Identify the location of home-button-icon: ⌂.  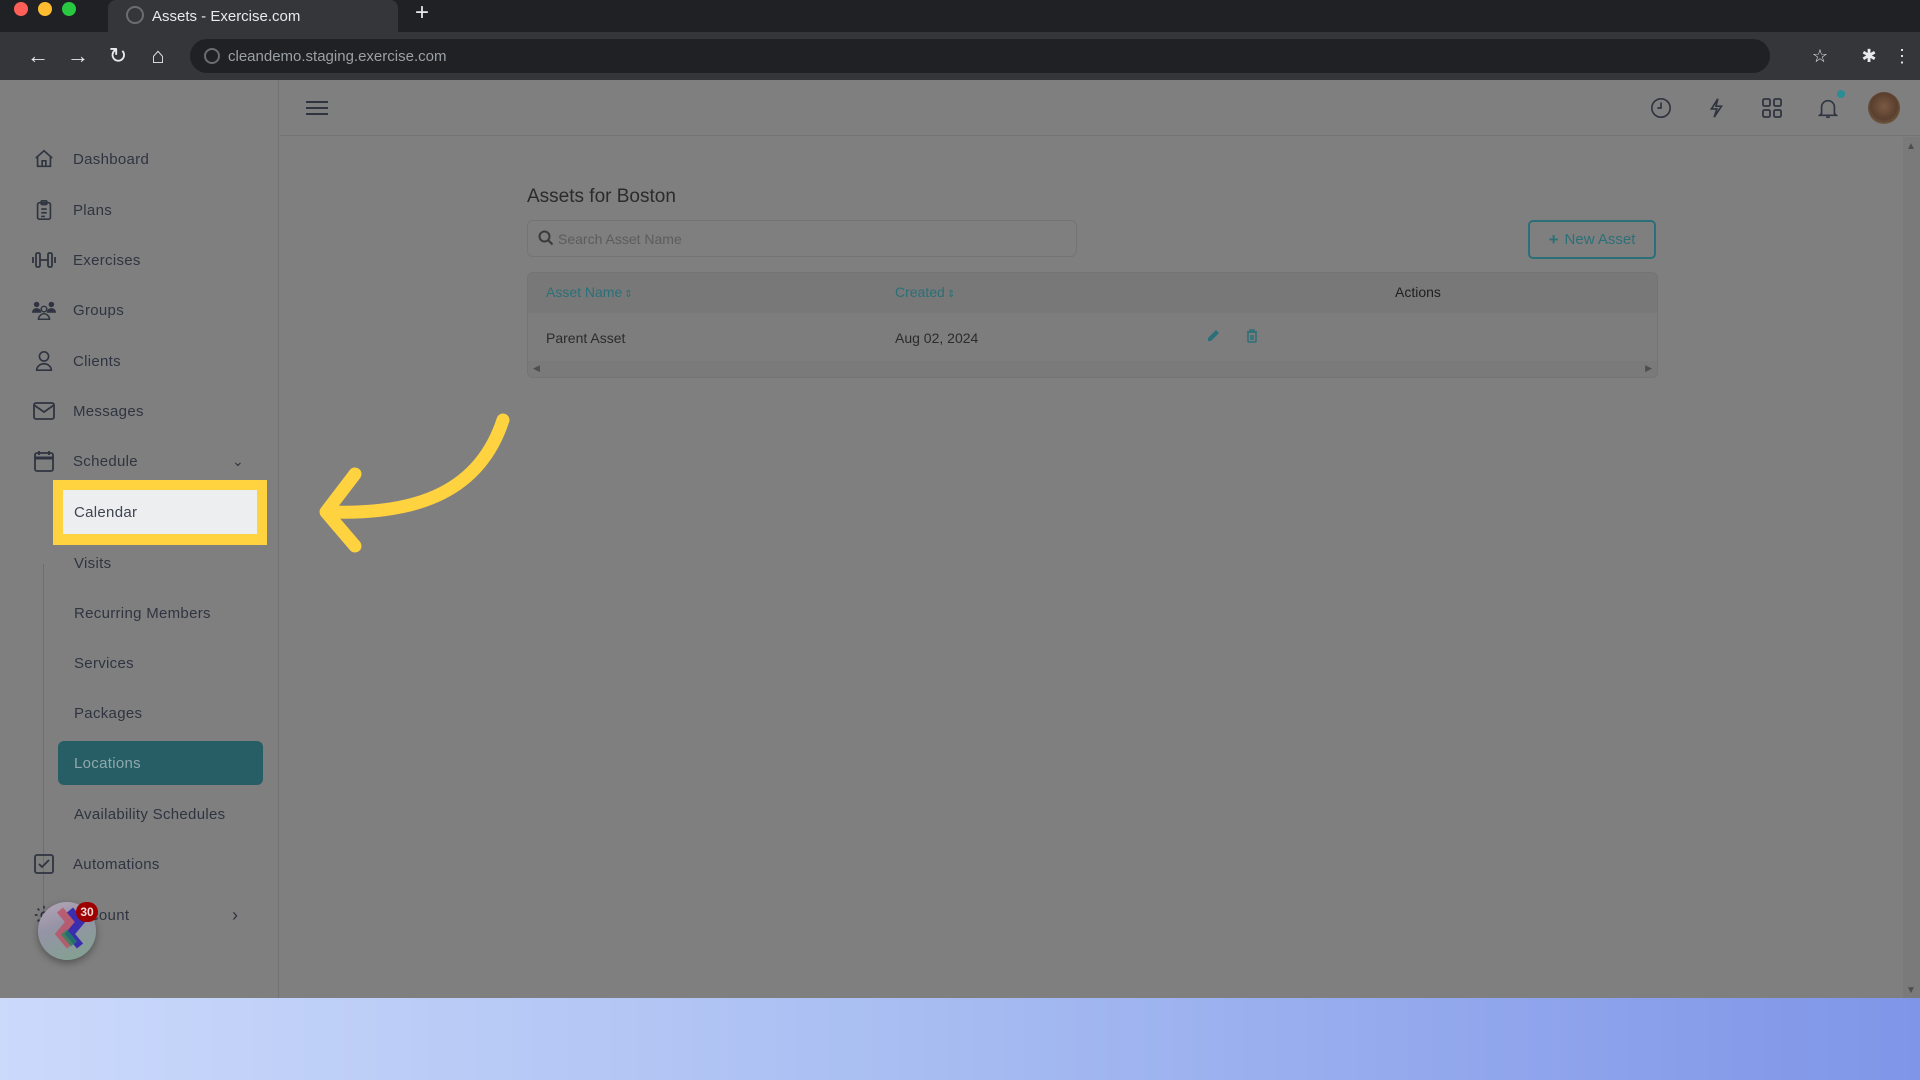
(158, 56).